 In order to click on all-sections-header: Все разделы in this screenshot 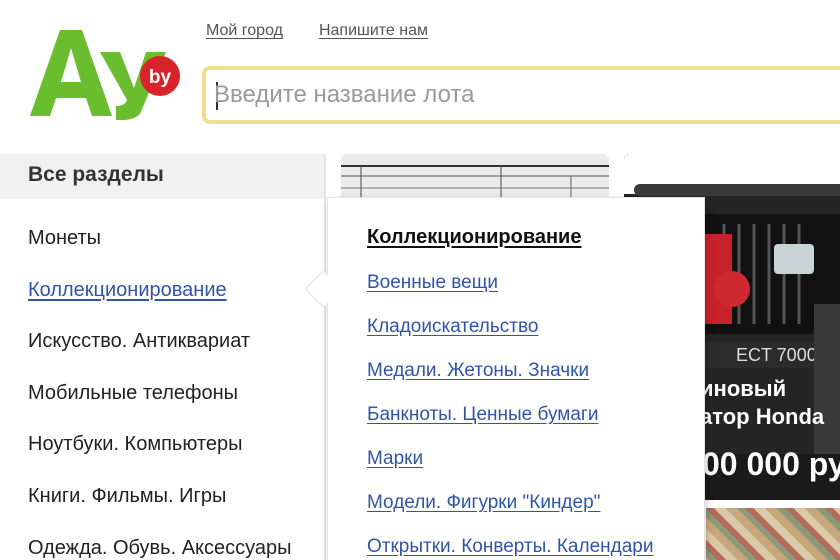, I will do `click(163, 176)`.